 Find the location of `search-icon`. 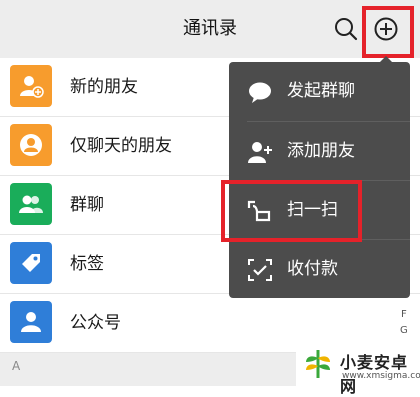

search-icon is located at coordinates (346, 29).